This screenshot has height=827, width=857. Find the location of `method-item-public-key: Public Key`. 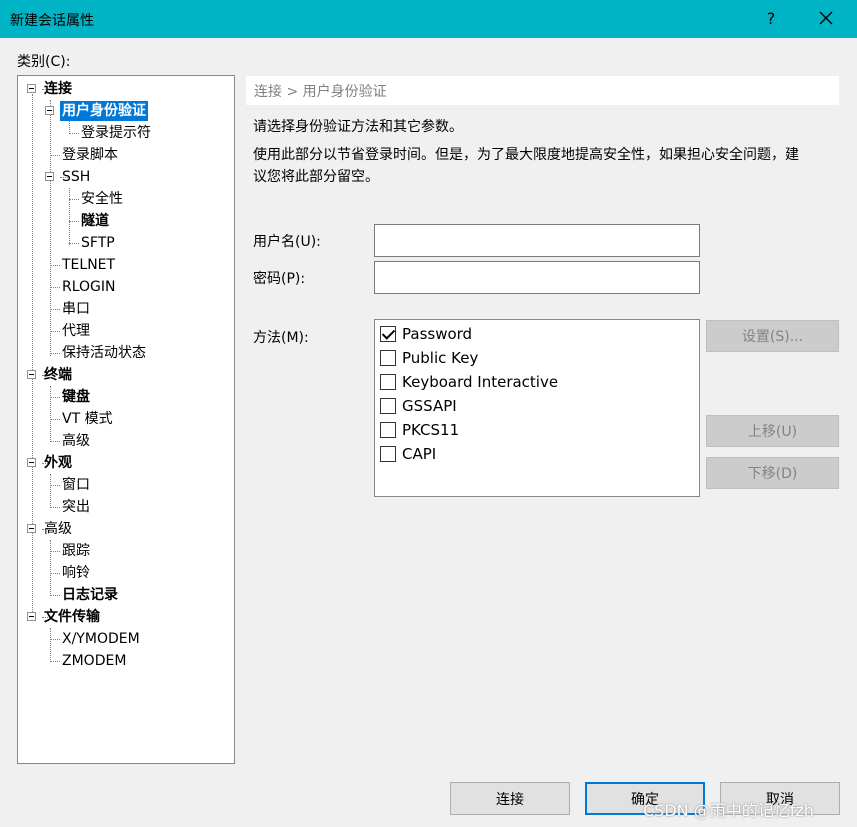

method-item-public-key: Public Key is located at coordinates (429, 358).